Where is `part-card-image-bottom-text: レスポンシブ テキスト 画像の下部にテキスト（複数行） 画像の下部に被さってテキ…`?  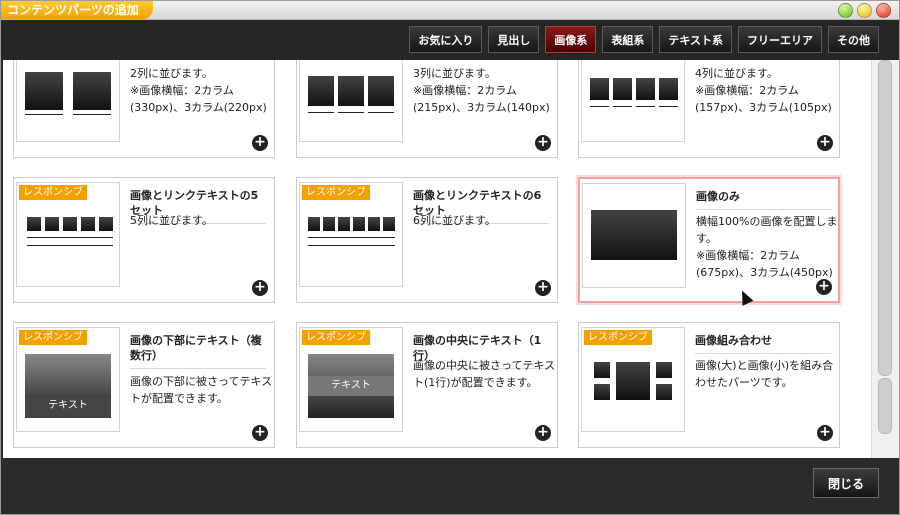 part-card-image-bottom-text: レスポンシブ テキスト 画像の下部にテキスト（複数行） 画像の下部に被さってテキ… is located at coordinates (144, 385).